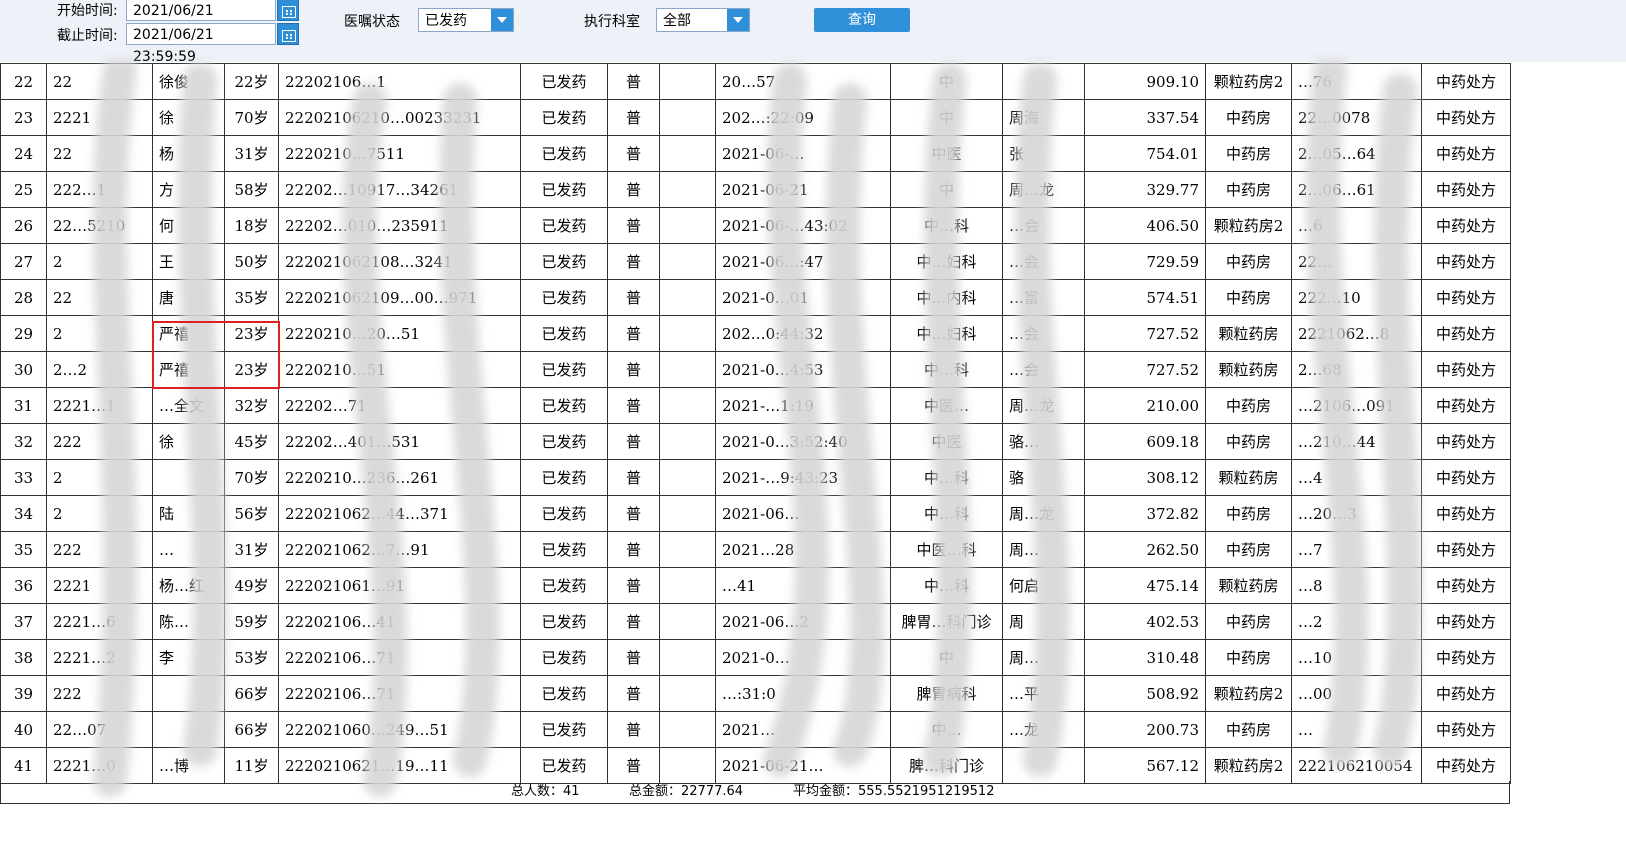  I want to click on row-number-cell: 25, so click(23, 189).